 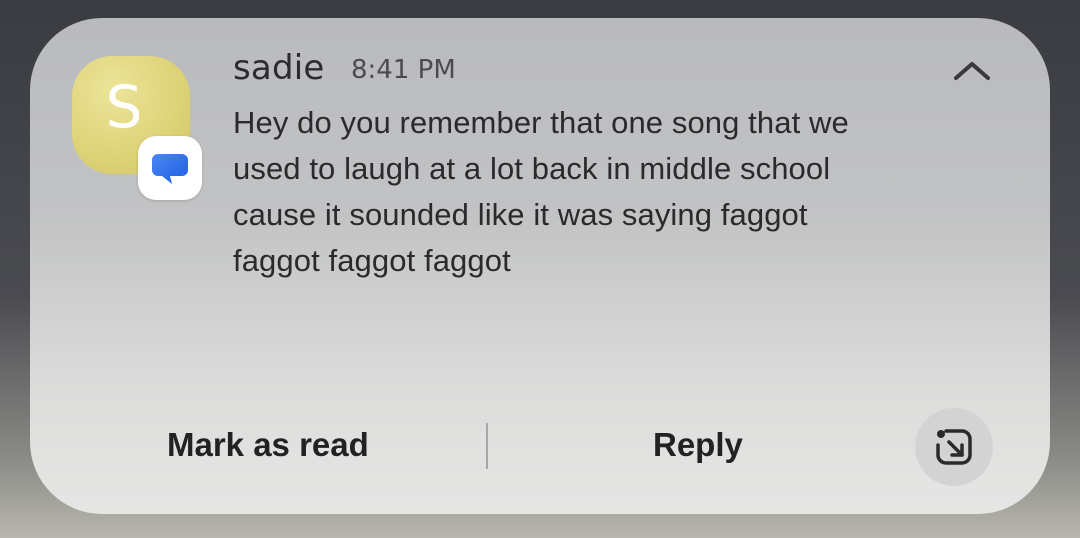 I want to click on mark-as-read-button: Mark as read, so click(x=268, y=445).